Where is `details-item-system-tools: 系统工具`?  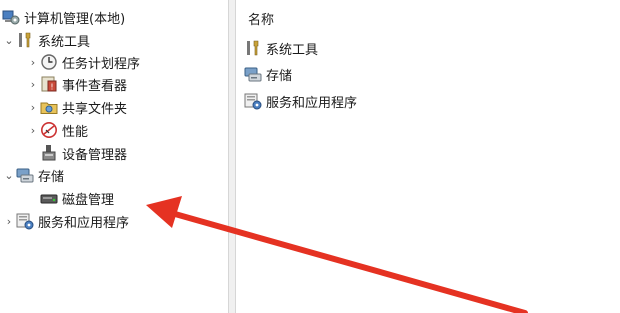
details-item-system-tools: 系统工具 is located at coordinates (281, 48).